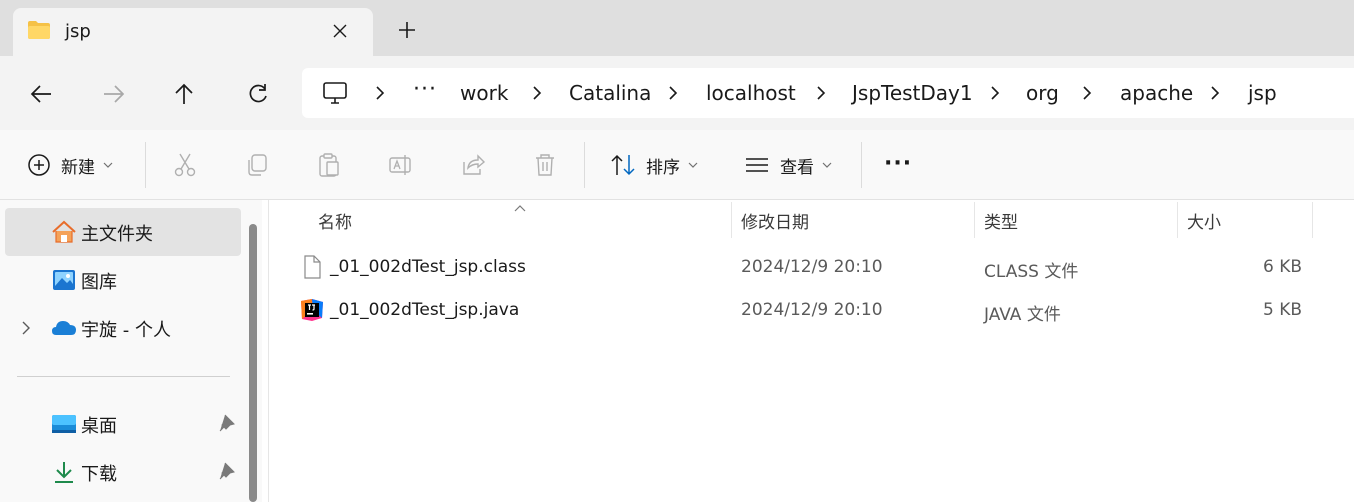 The image size is (1354, 502). I want to click on close-tab-button, so click(340, 31).